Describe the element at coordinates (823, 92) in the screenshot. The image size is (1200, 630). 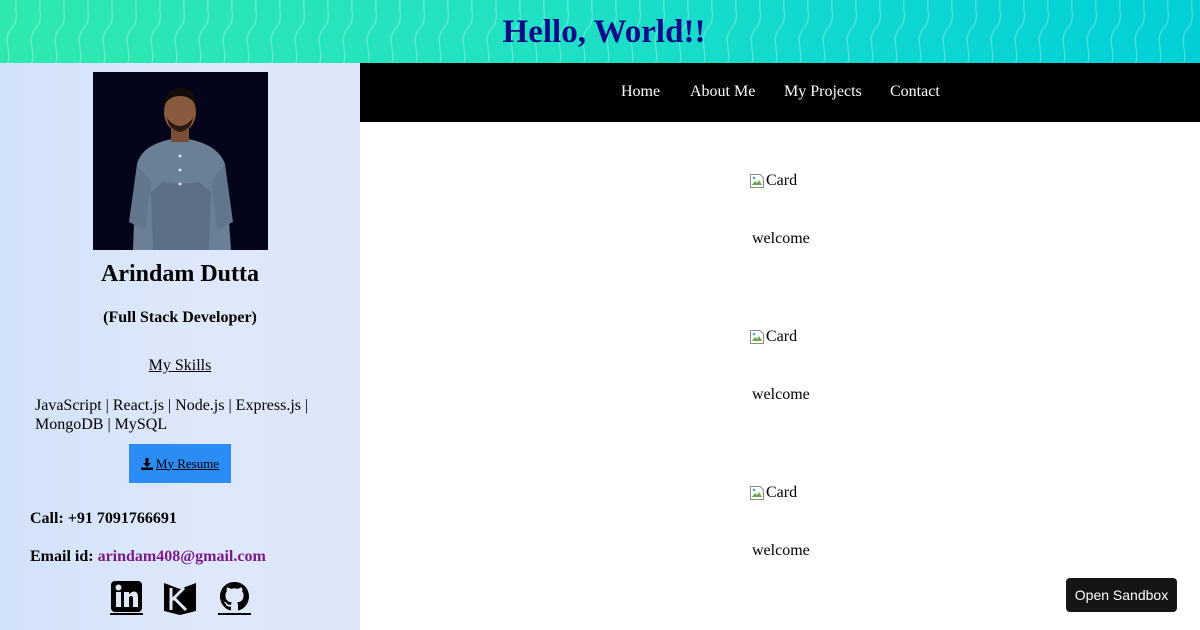
I see `nav-item-my-projects: My Projects` at that location.